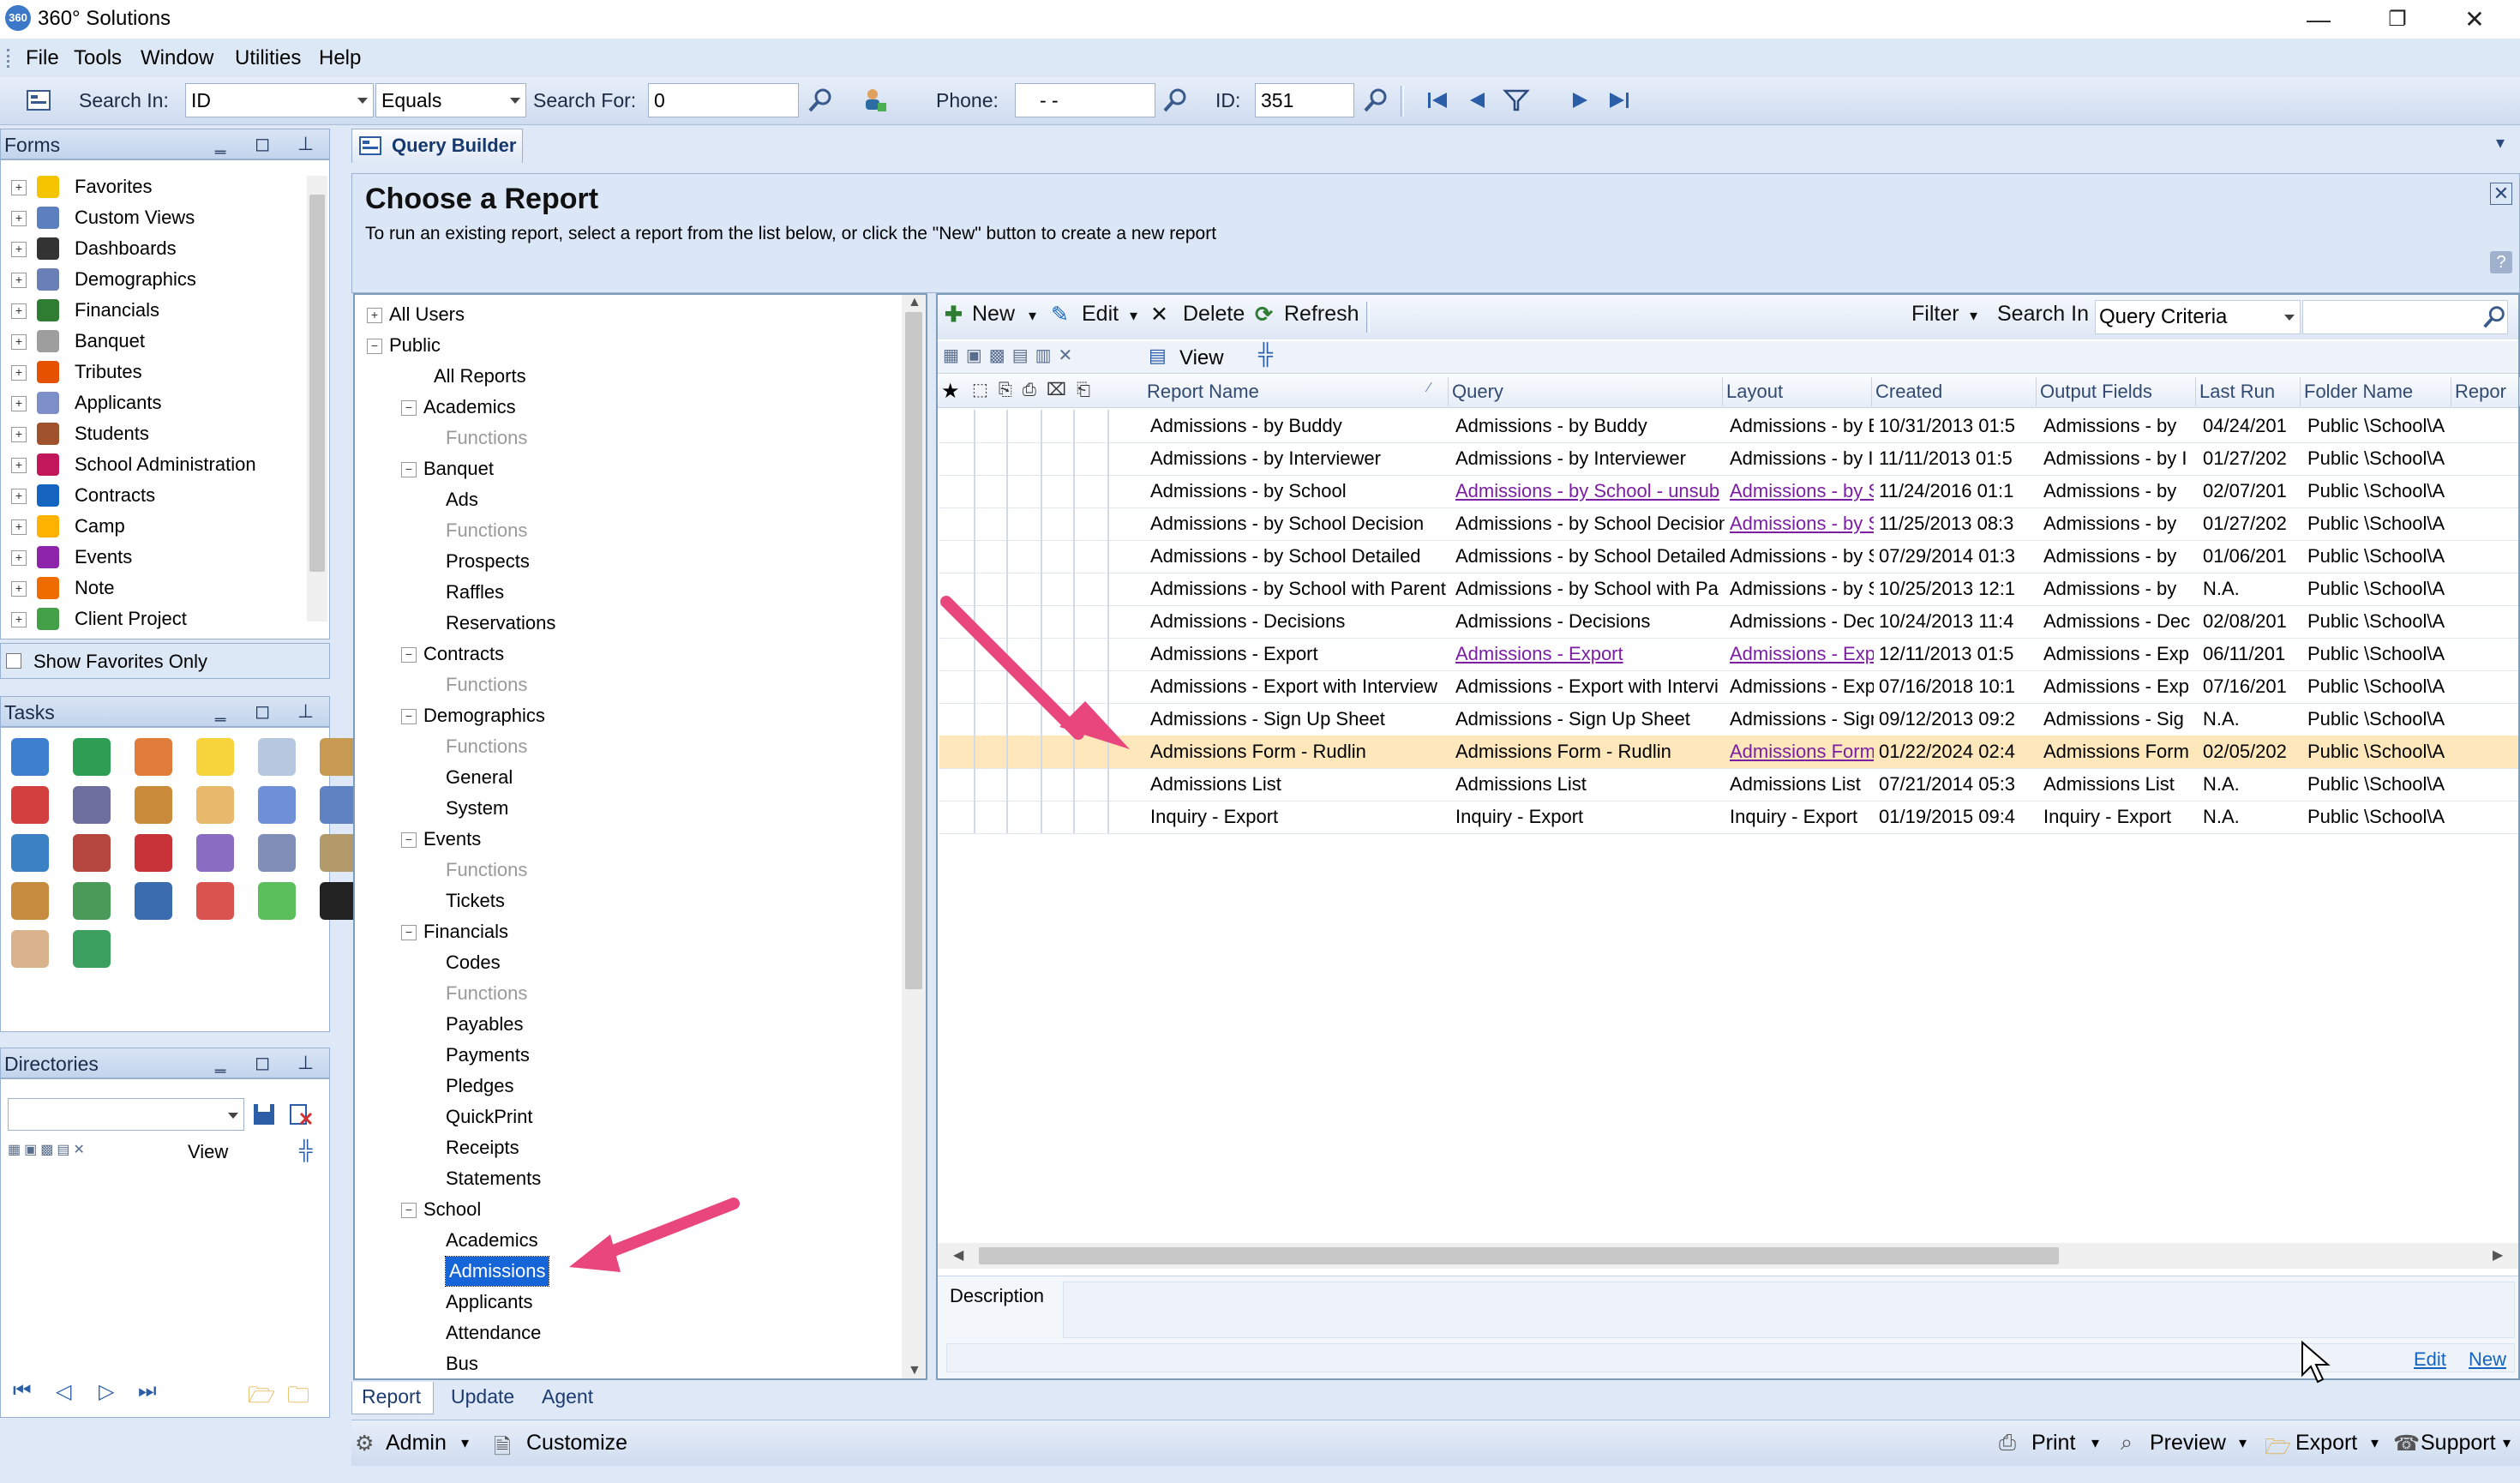 Image resolution: width=2520 pixels, height=1483 pixels. Describe the element at coordinates (1201, 358) in the screenshot. I see `view-button: View` at that location.